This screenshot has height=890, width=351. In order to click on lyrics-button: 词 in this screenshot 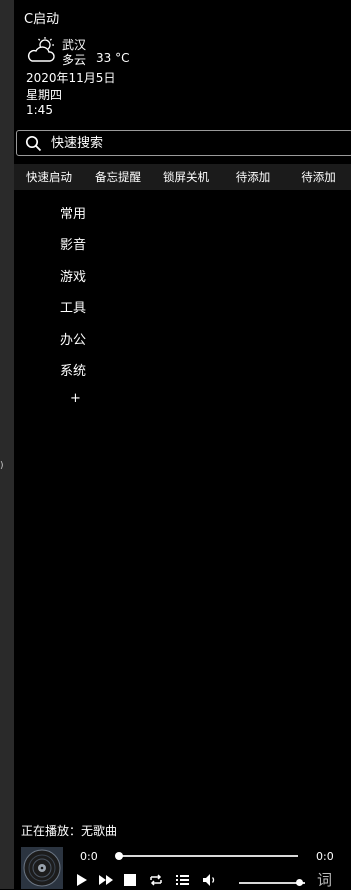, I will do `click(324, 879)`.